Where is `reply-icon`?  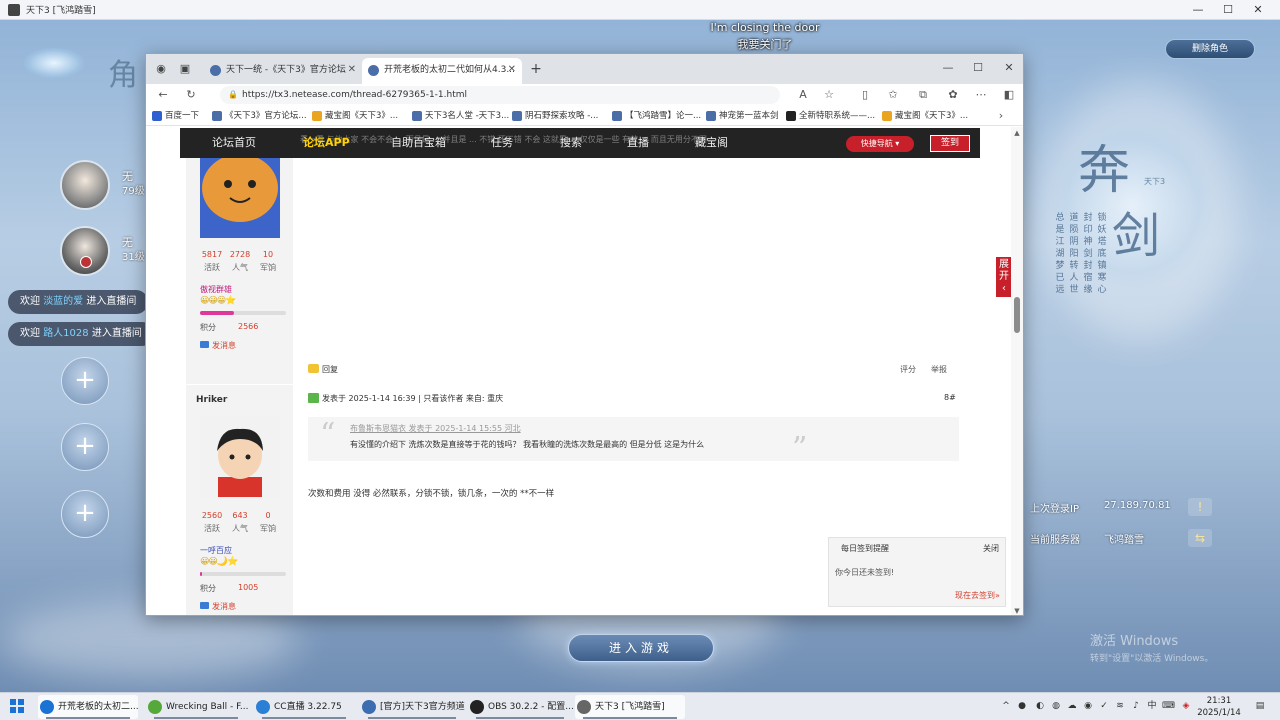
reply-icon is located at coordinates (313, 368).